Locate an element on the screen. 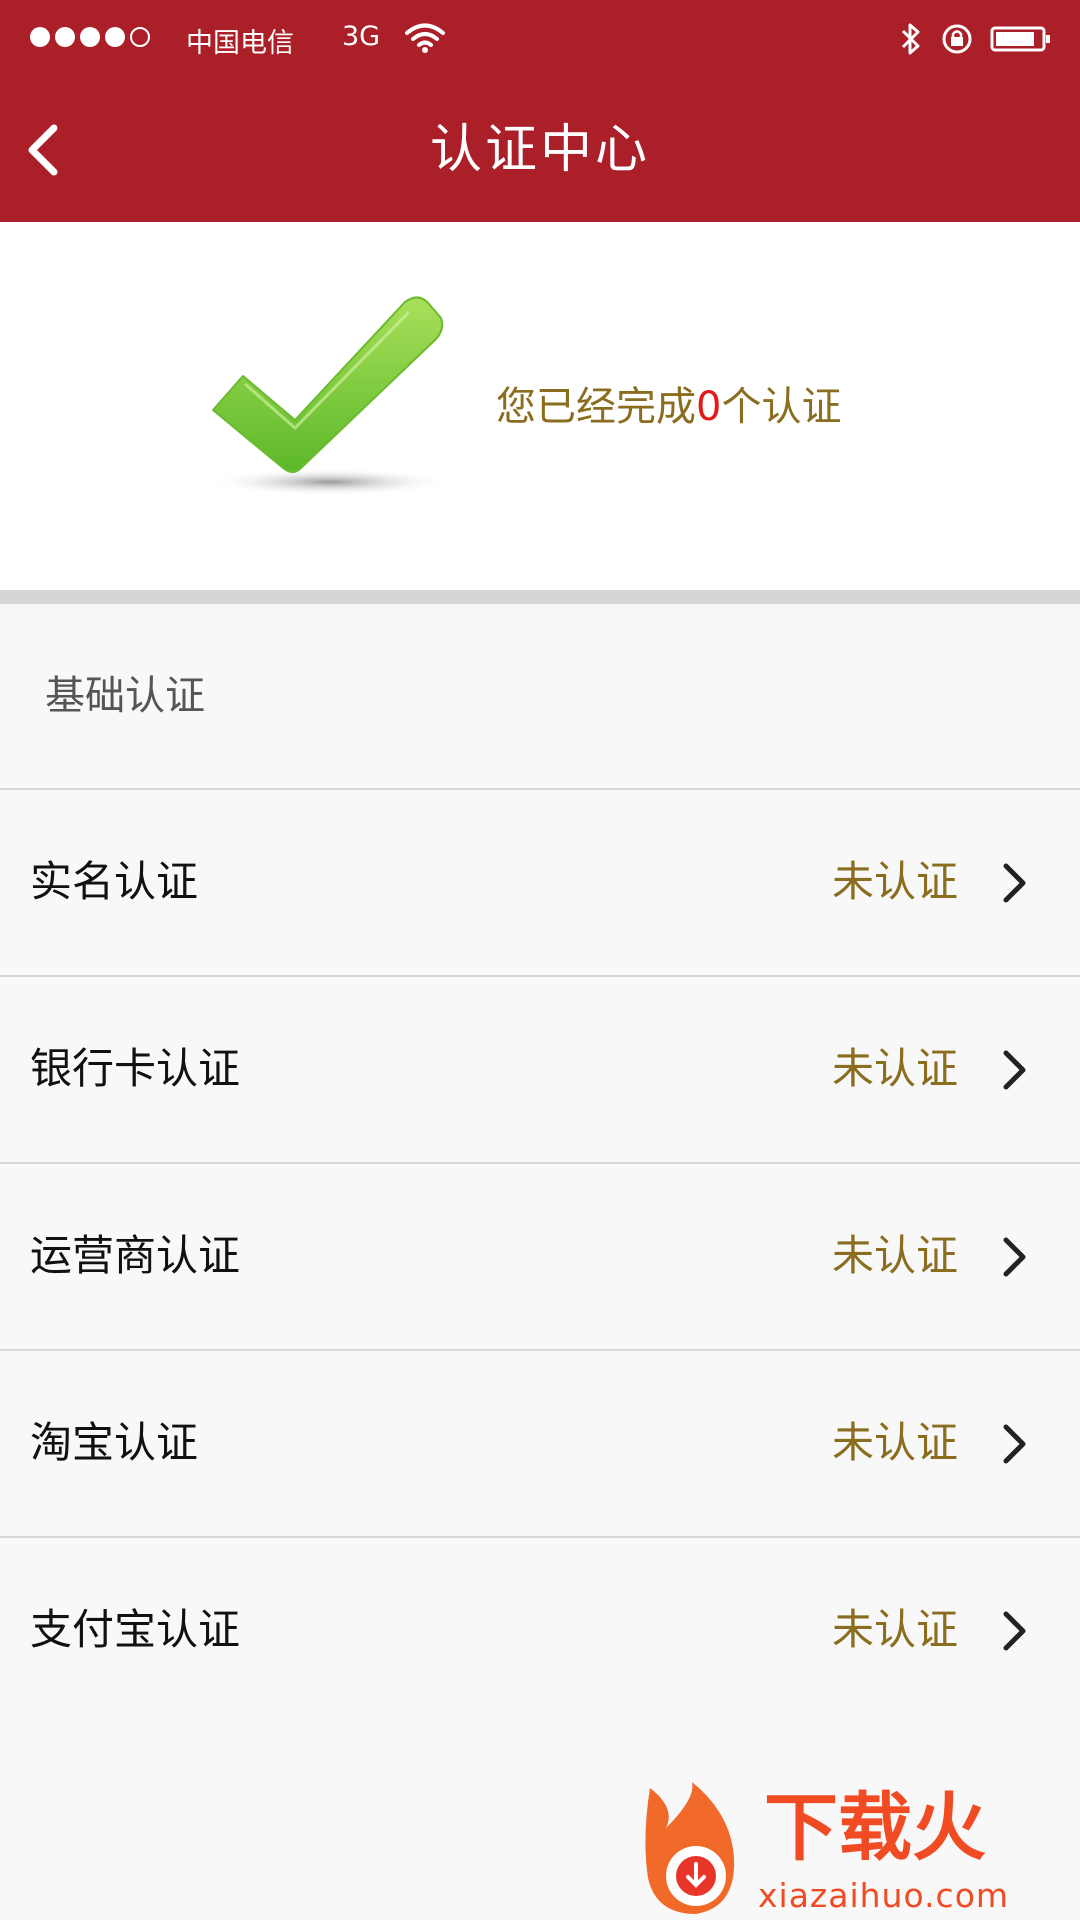 The width and height of the screenshot is (1080, 1920). section-header: 基础认证 is located at coordinates (540, 696).